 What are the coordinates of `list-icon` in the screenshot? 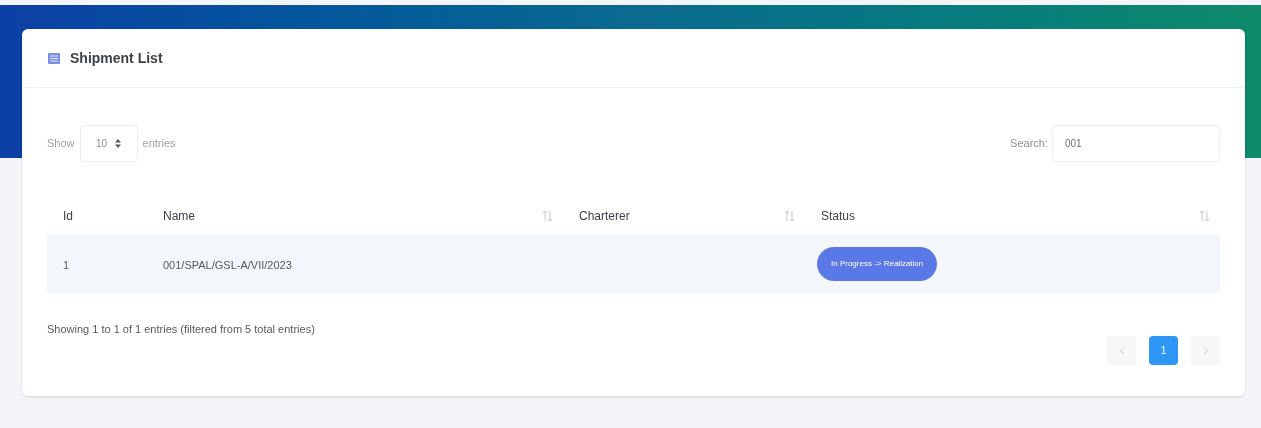 It's located at (54, 58).